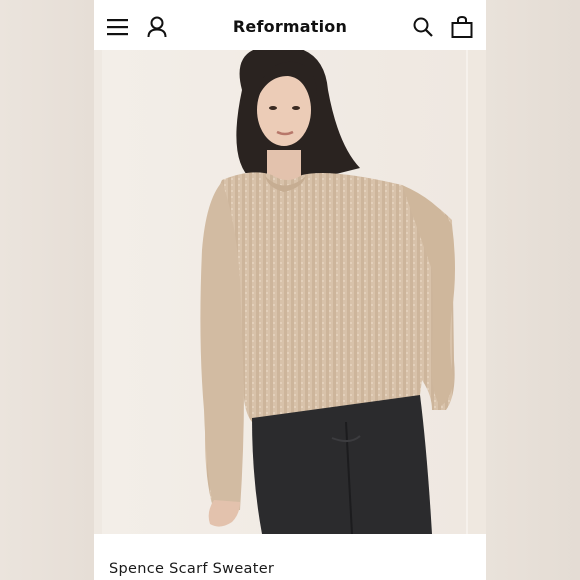  Describe the element at coordinates (462, 27) in the screenshot. I see `shopping-bag-icon` at that location.